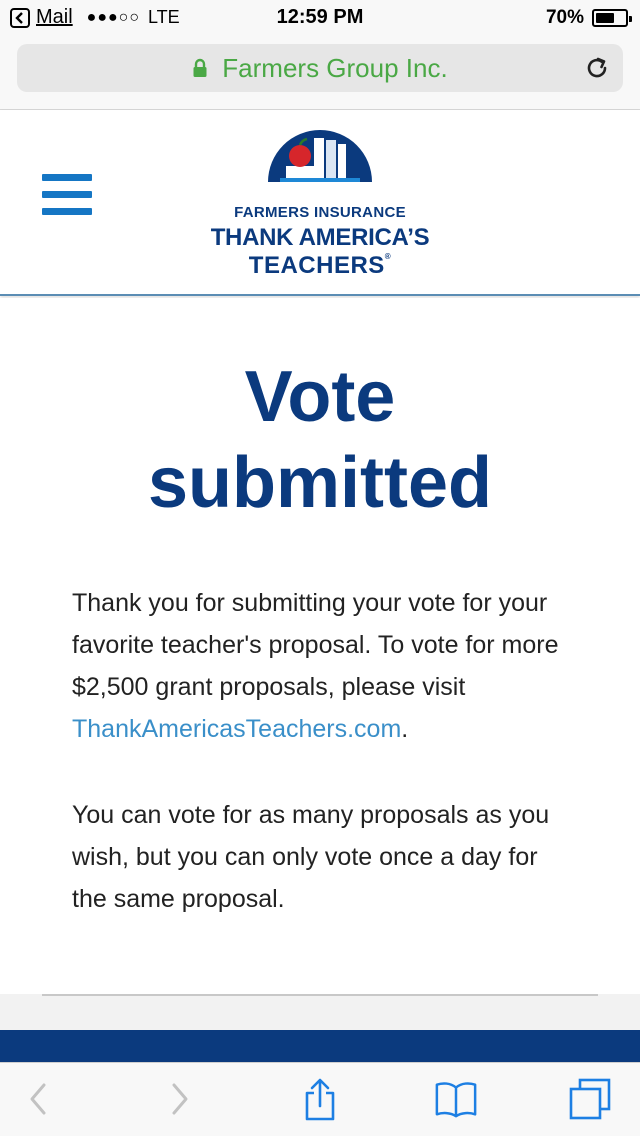 This screenshot has height=1136, width=640. I want to click on site-footer, so click(320, 1046).